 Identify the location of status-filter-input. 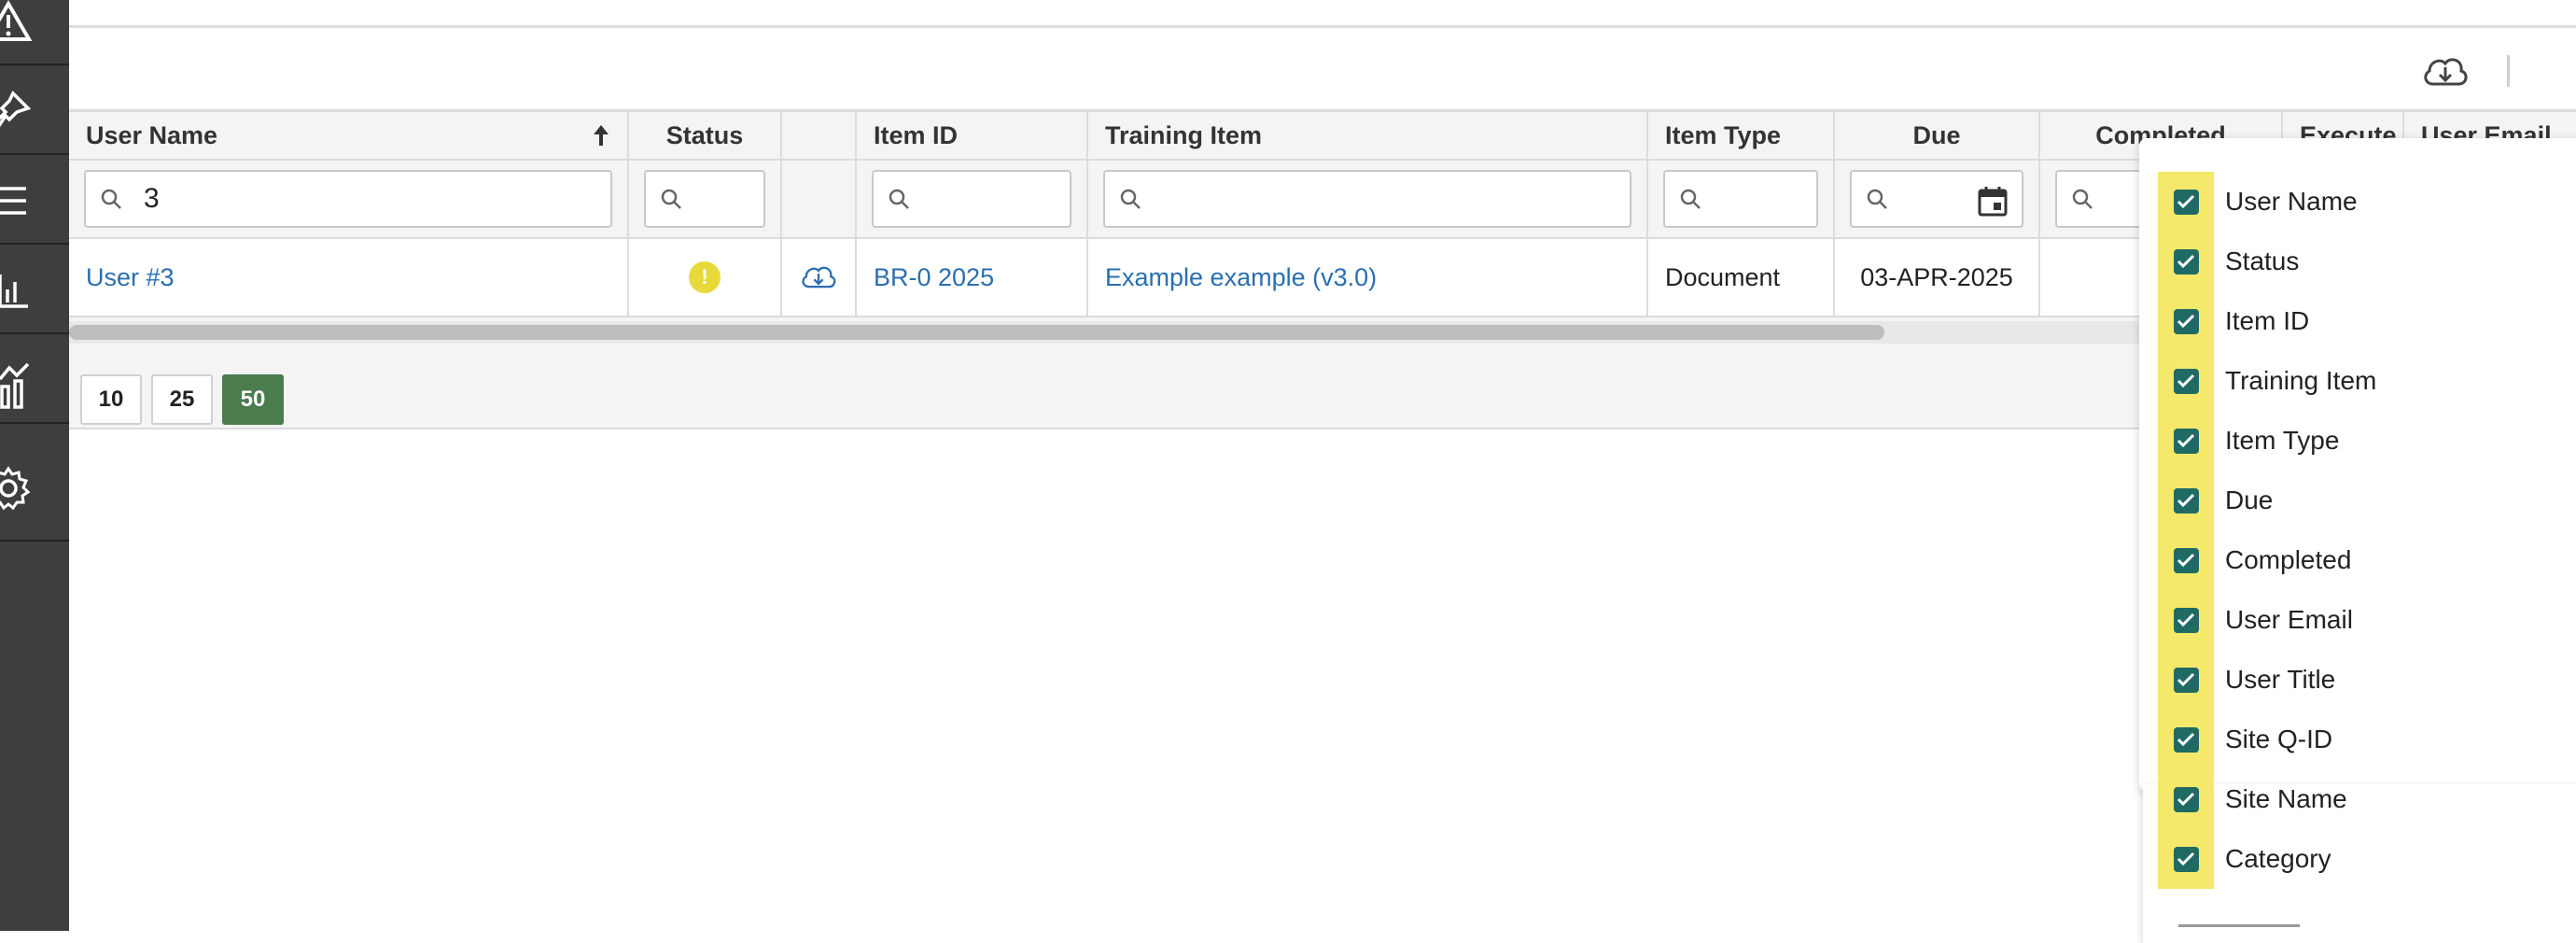
(704, 199).